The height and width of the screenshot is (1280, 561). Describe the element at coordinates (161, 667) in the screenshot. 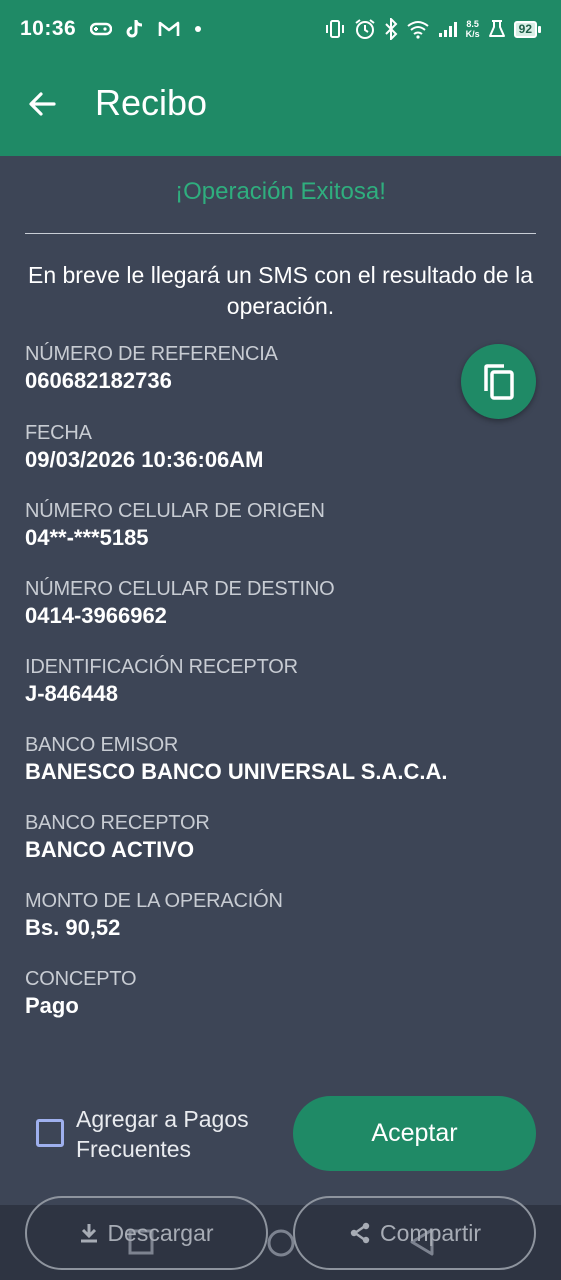

I see `field-label: IDENTIFICACIÓN RECEPTOR` at that location.